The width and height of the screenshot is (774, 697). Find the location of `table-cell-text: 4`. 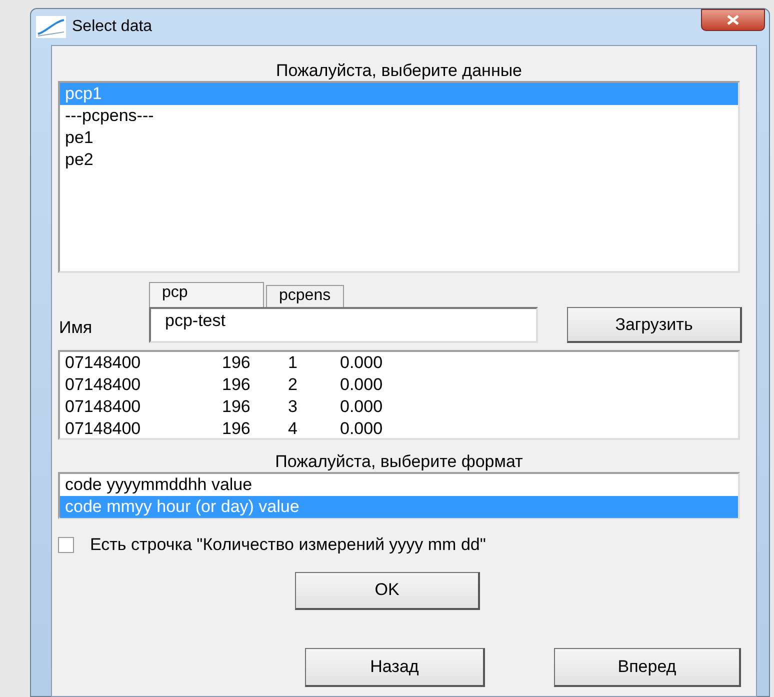

table-cell-text: 4 is located at coordinates (293, 429).